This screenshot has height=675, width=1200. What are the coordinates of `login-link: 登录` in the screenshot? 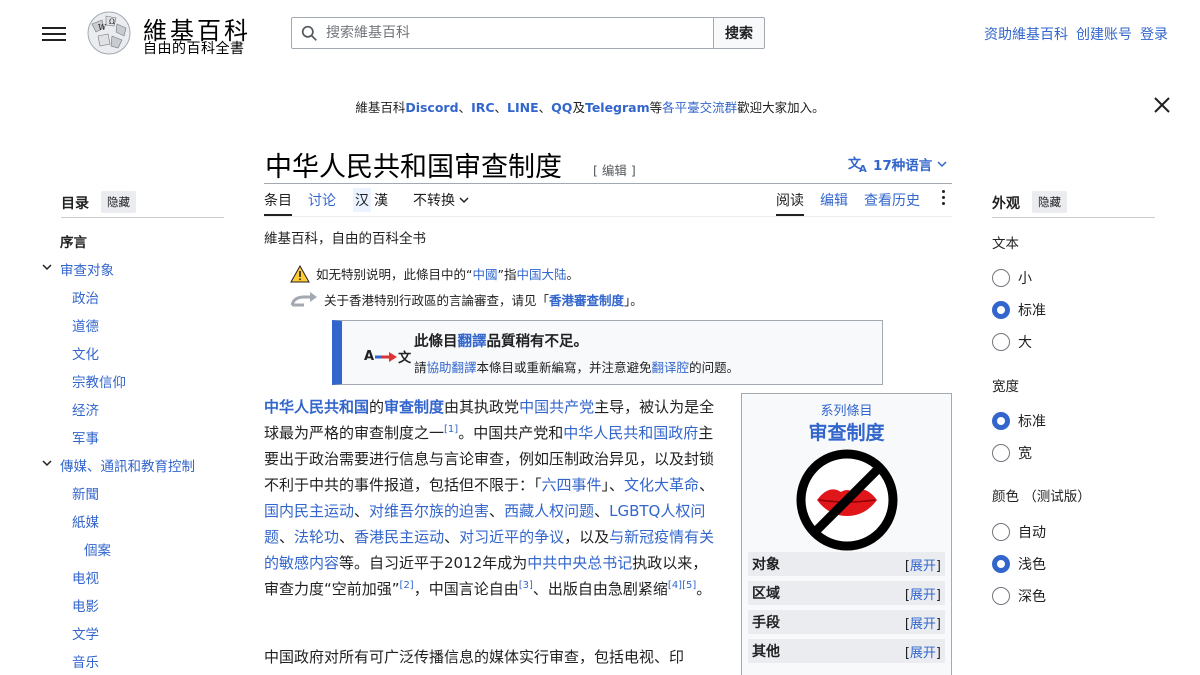 It's located at (1154, 34).